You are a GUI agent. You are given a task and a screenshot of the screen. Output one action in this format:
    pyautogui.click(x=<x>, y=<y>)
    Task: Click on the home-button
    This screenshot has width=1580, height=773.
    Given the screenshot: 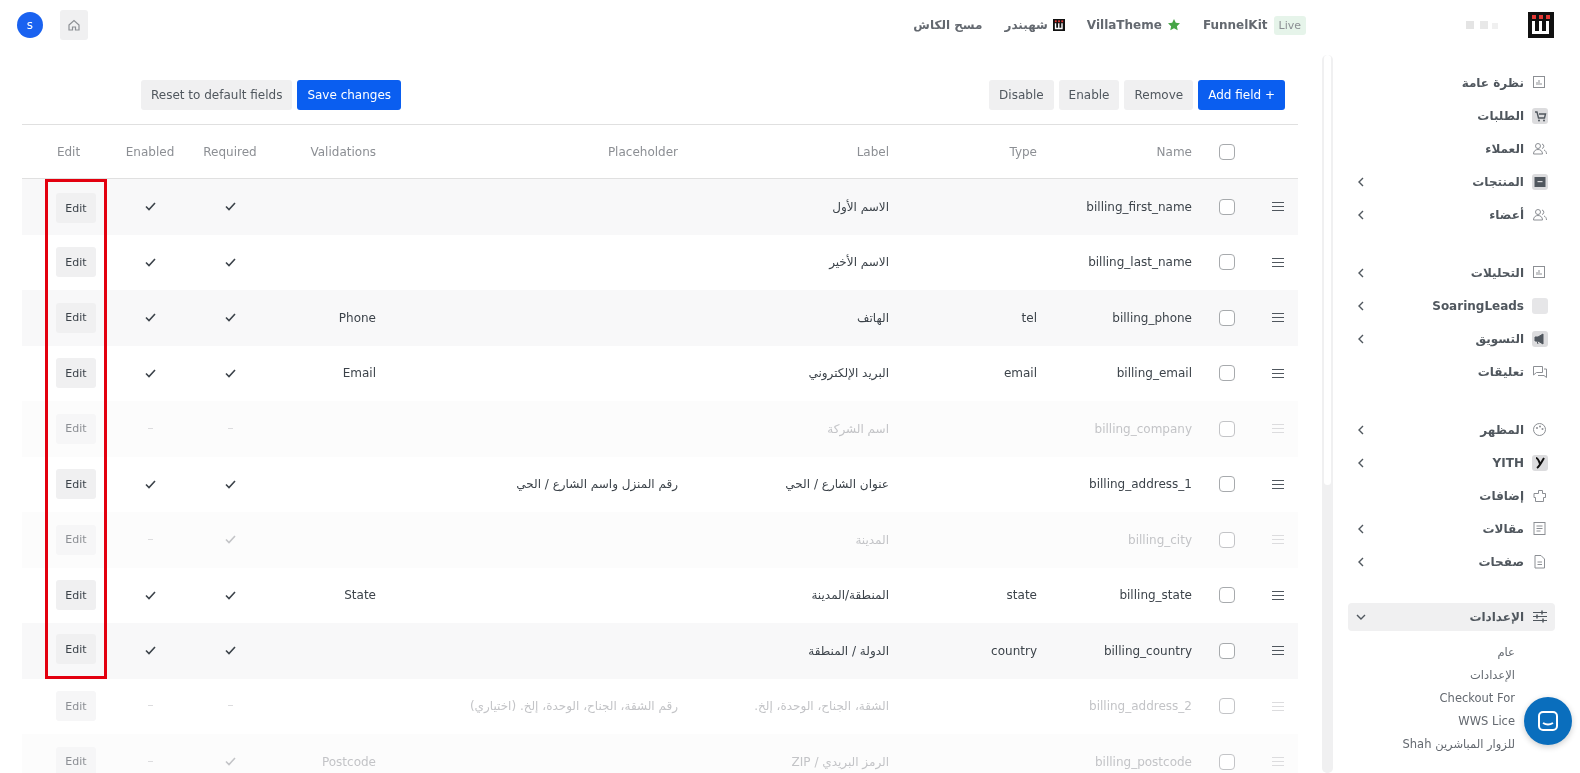 What is the action you would take?
    pyautogui.click(x=74, y=25)
    